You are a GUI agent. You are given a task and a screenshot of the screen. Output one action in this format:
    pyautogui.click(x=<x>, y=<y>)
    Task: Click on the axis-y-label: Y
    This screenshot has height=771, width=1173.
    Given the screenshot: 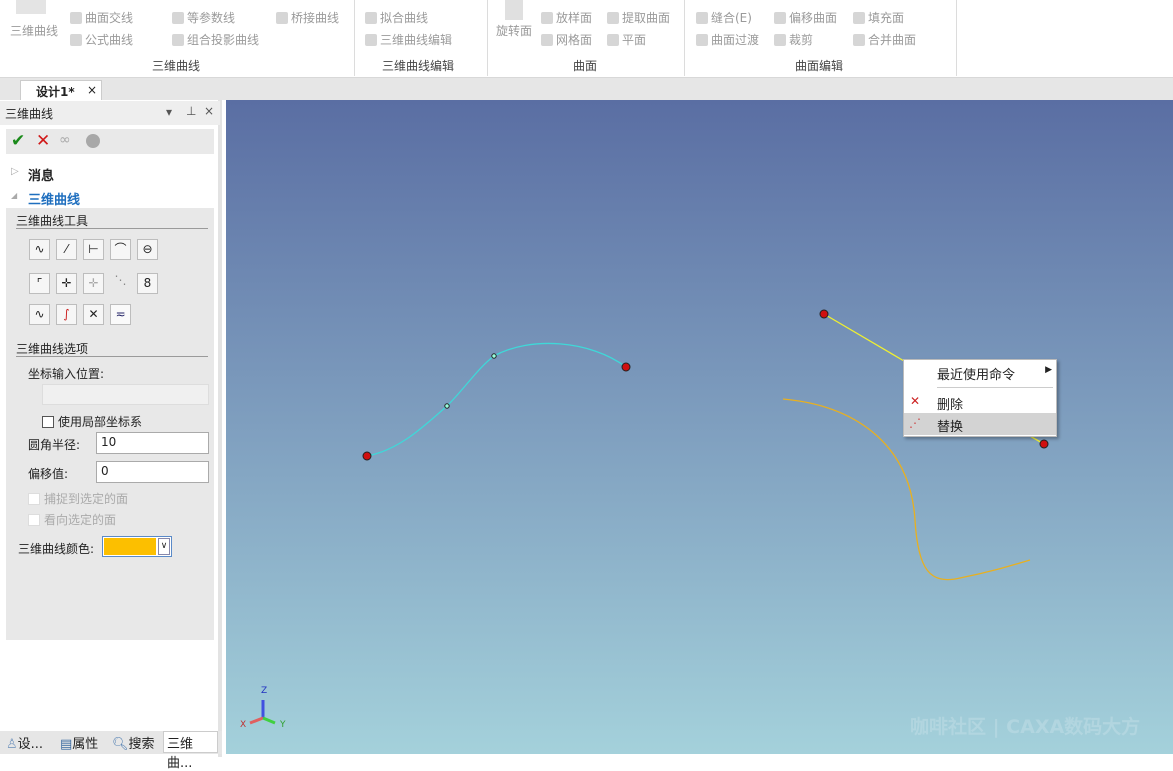 What is the action you would take?
    pyautogui.click(x=283, y=725)
    